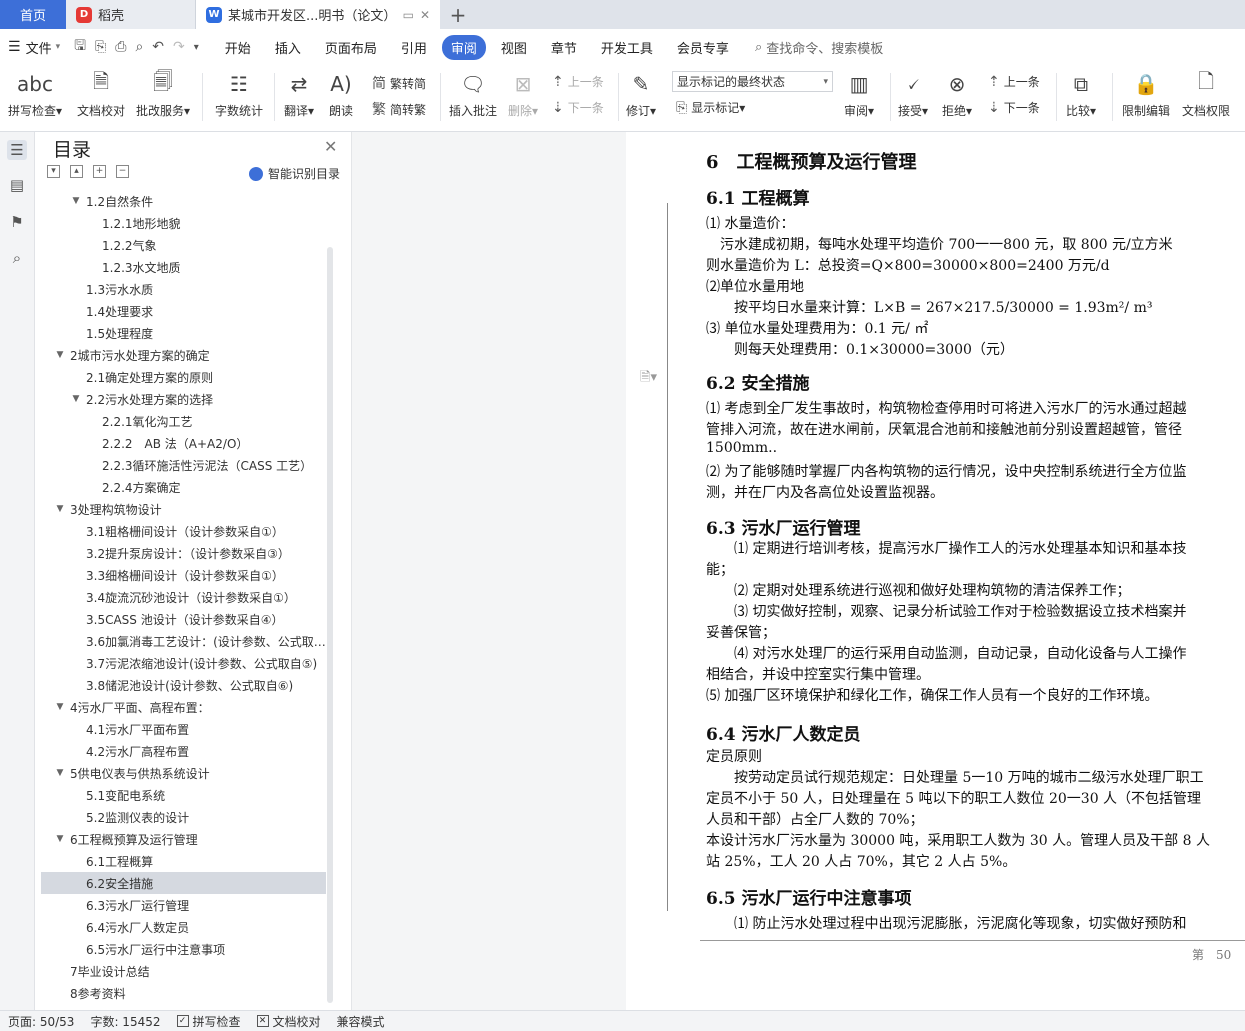  Describe the element at coordinates (183, 443) in the screenshot. I see `toc-item: 2.2.2 AB 法（A+A2/O）` at that location.